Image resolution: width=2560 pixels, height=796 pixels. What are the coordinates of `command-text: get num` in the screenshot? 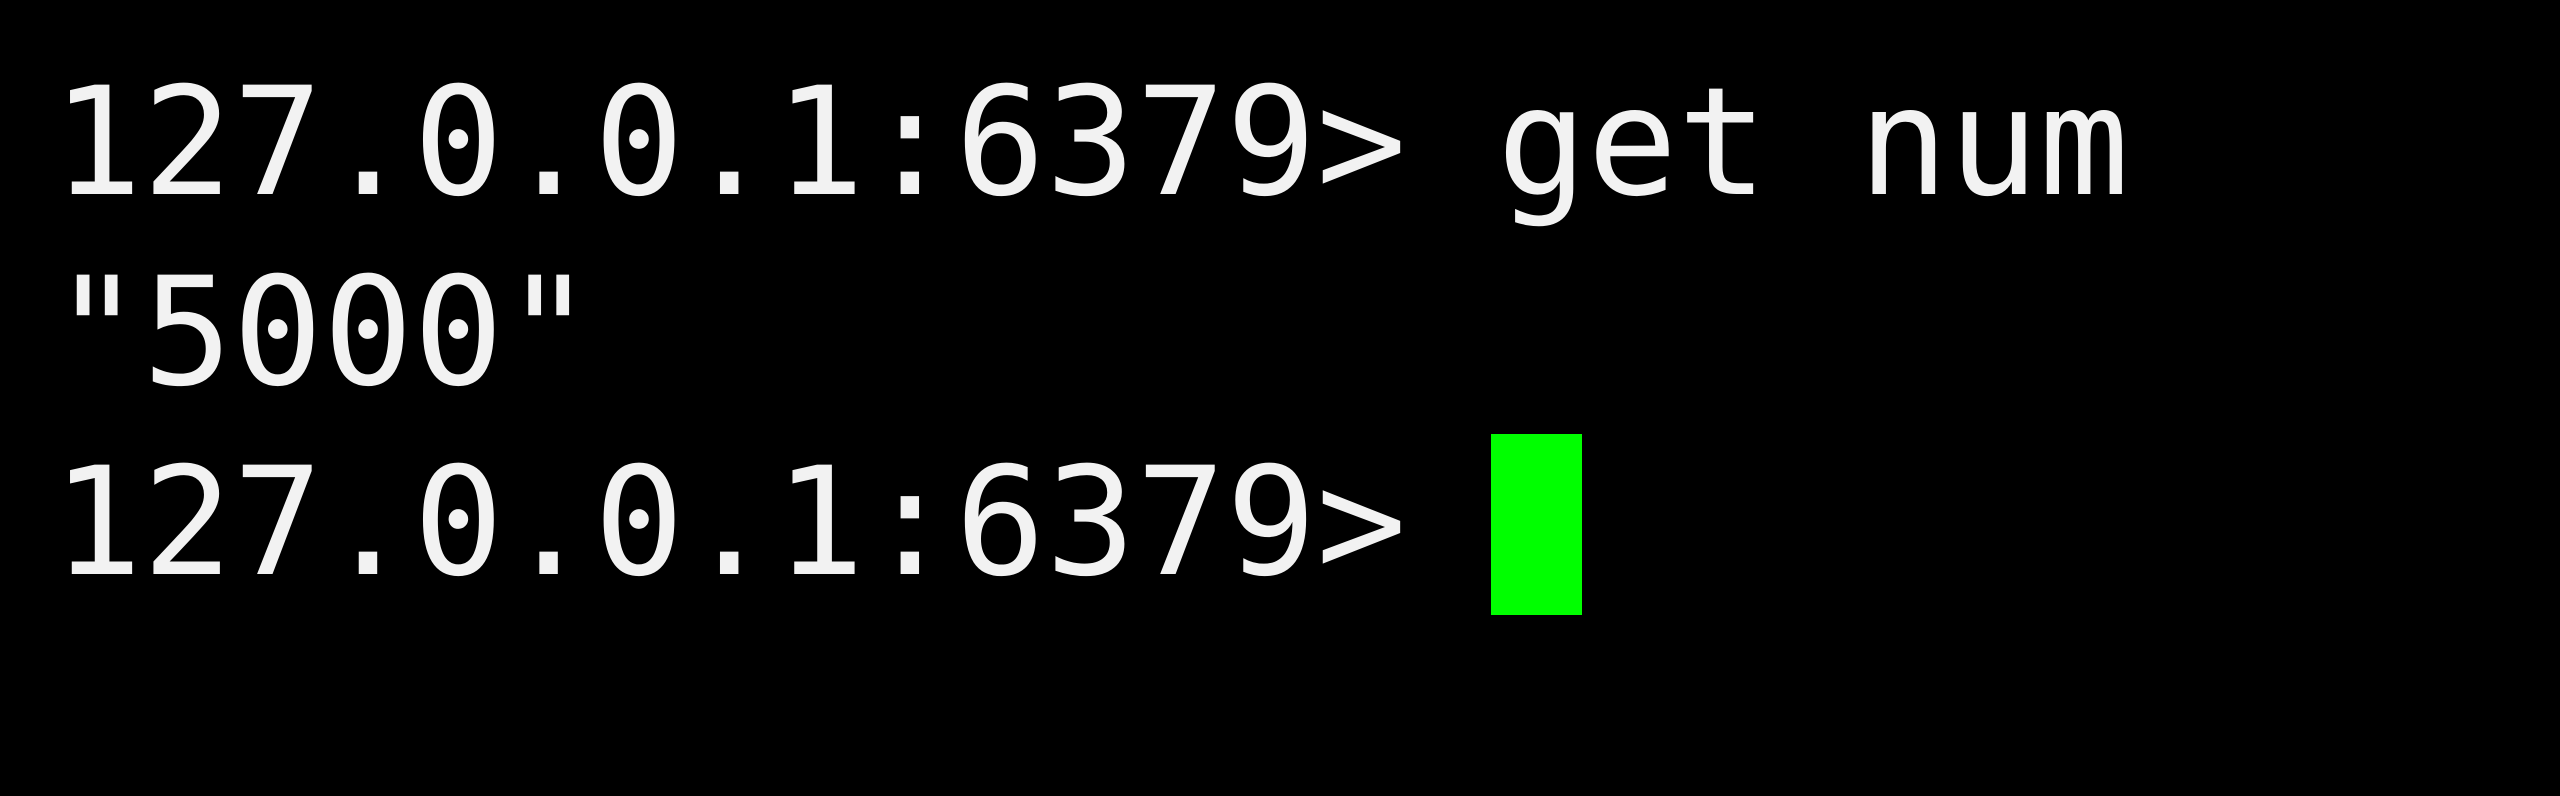 It's located at (1813, 143).